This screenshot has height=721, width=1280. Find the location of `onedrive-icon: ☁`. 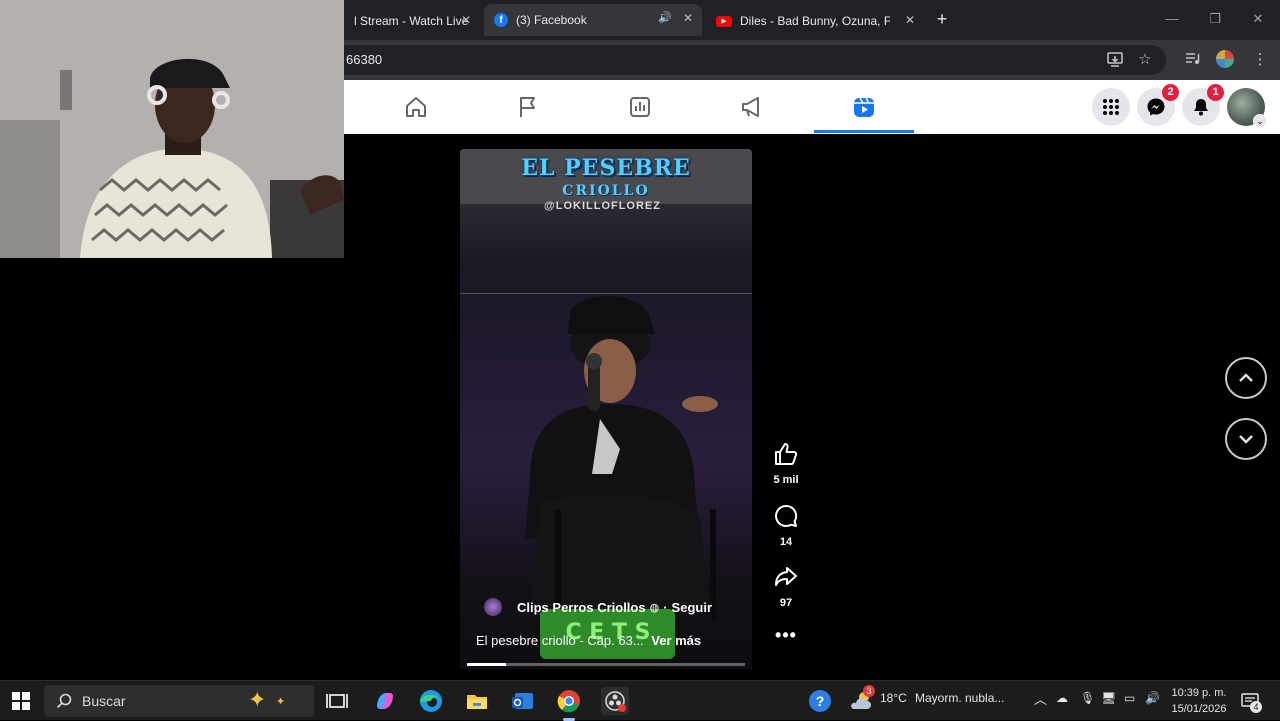

onedrive-icon: ☁ is located at coordinates (1062, 698).